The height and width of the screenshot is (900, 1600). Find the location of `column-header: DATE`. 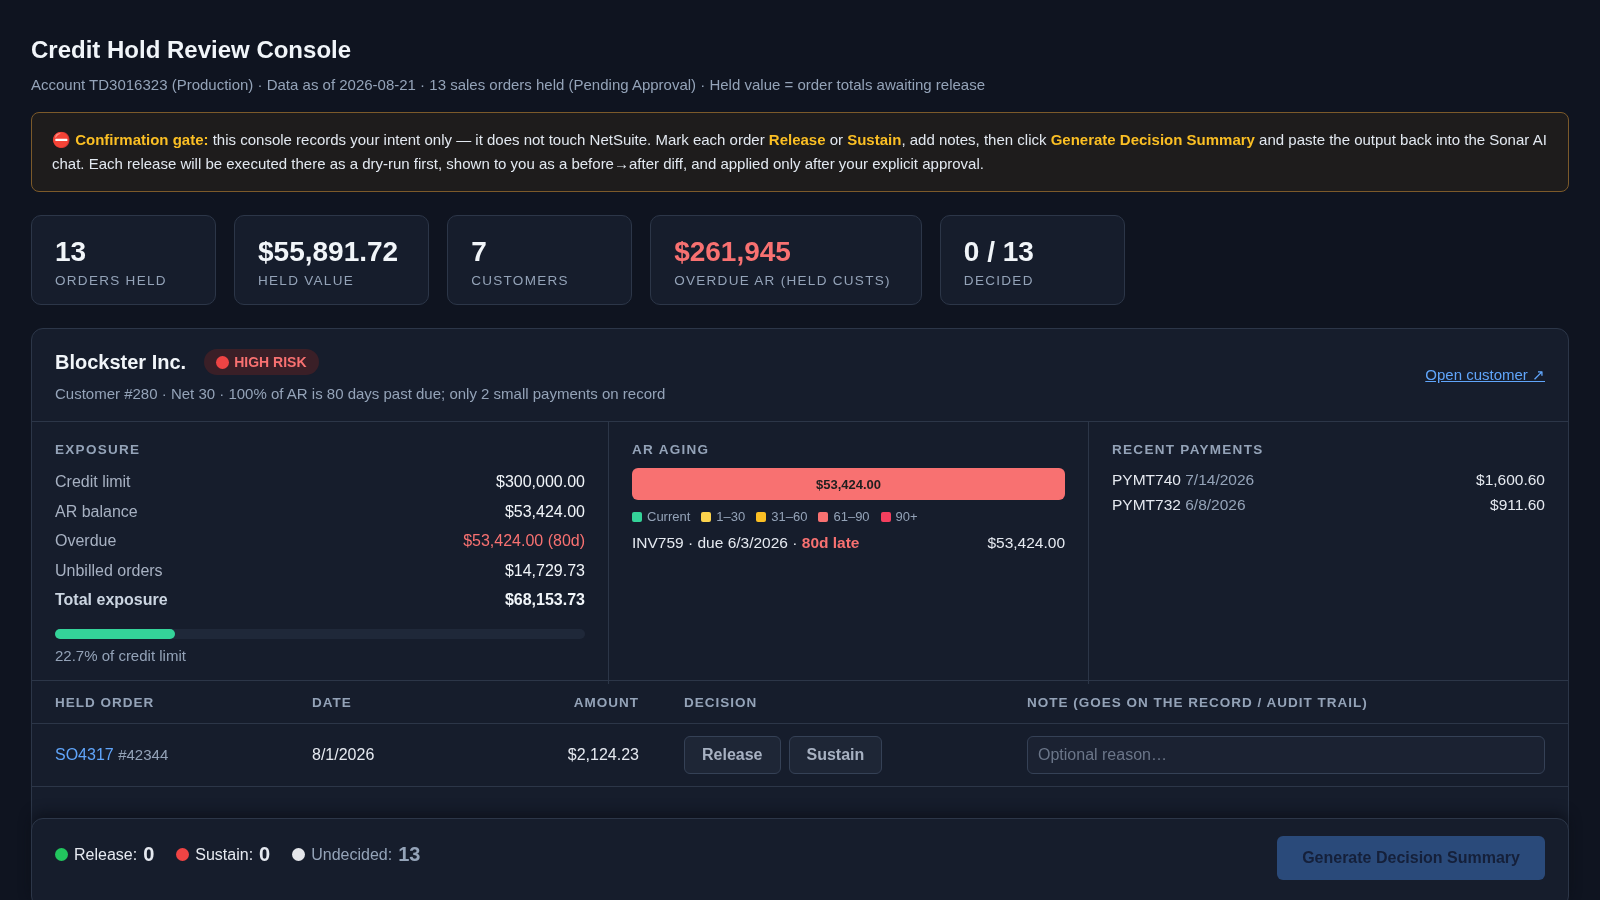

column-header: DATE is located at coordinates (332, 702).